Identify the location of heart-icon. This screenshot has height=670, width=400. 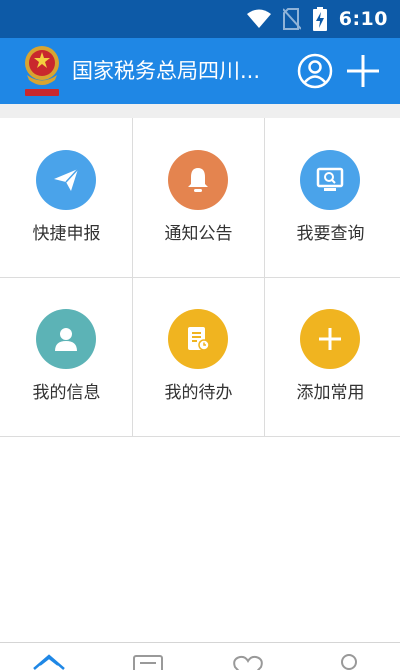
(248, 661).